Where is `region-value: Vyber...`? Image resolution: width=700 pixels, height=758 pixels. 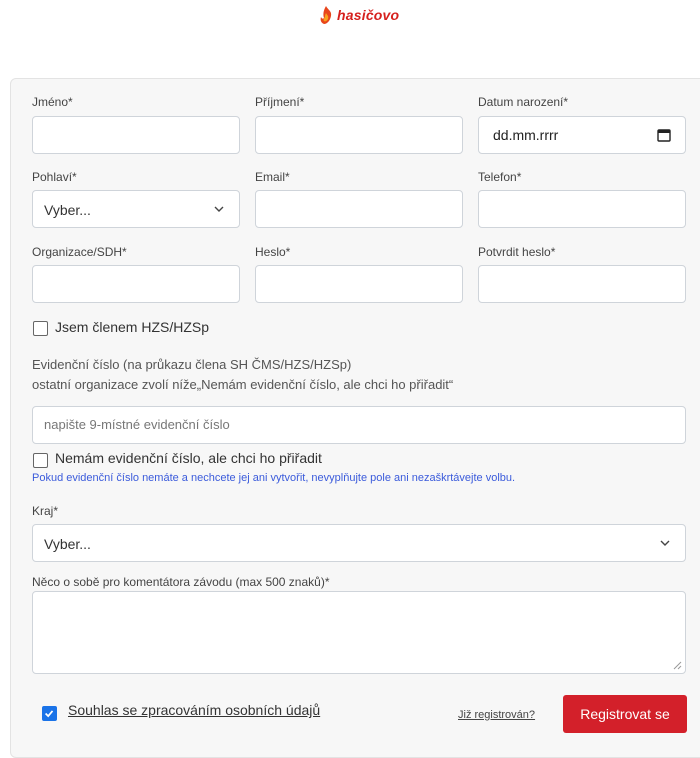 region-value: Vyber... is located at coordinates (67, 544).